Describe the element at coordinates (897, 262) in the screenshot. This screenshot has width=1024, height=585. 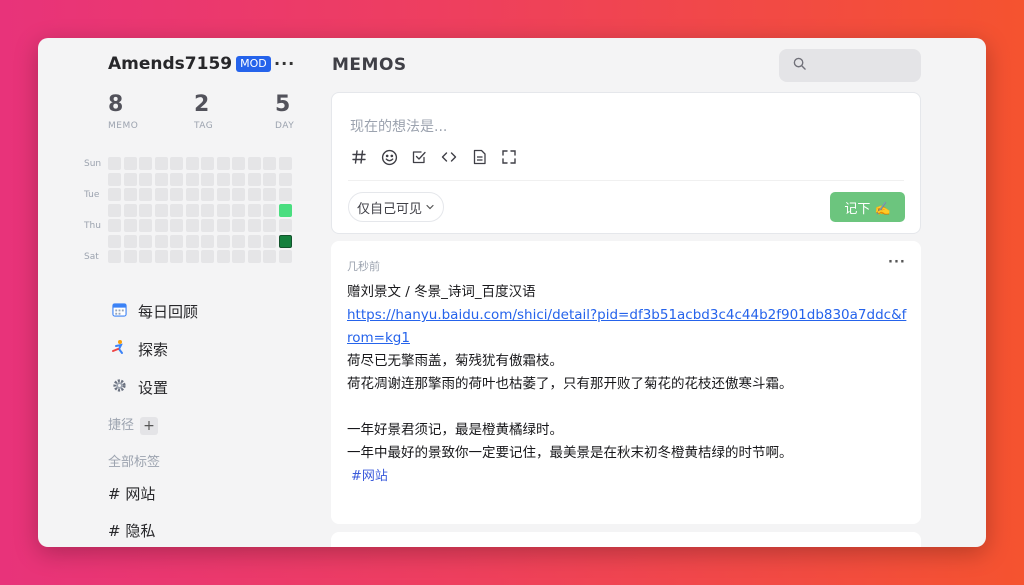
I see `memo-more-button: ···` at that location.